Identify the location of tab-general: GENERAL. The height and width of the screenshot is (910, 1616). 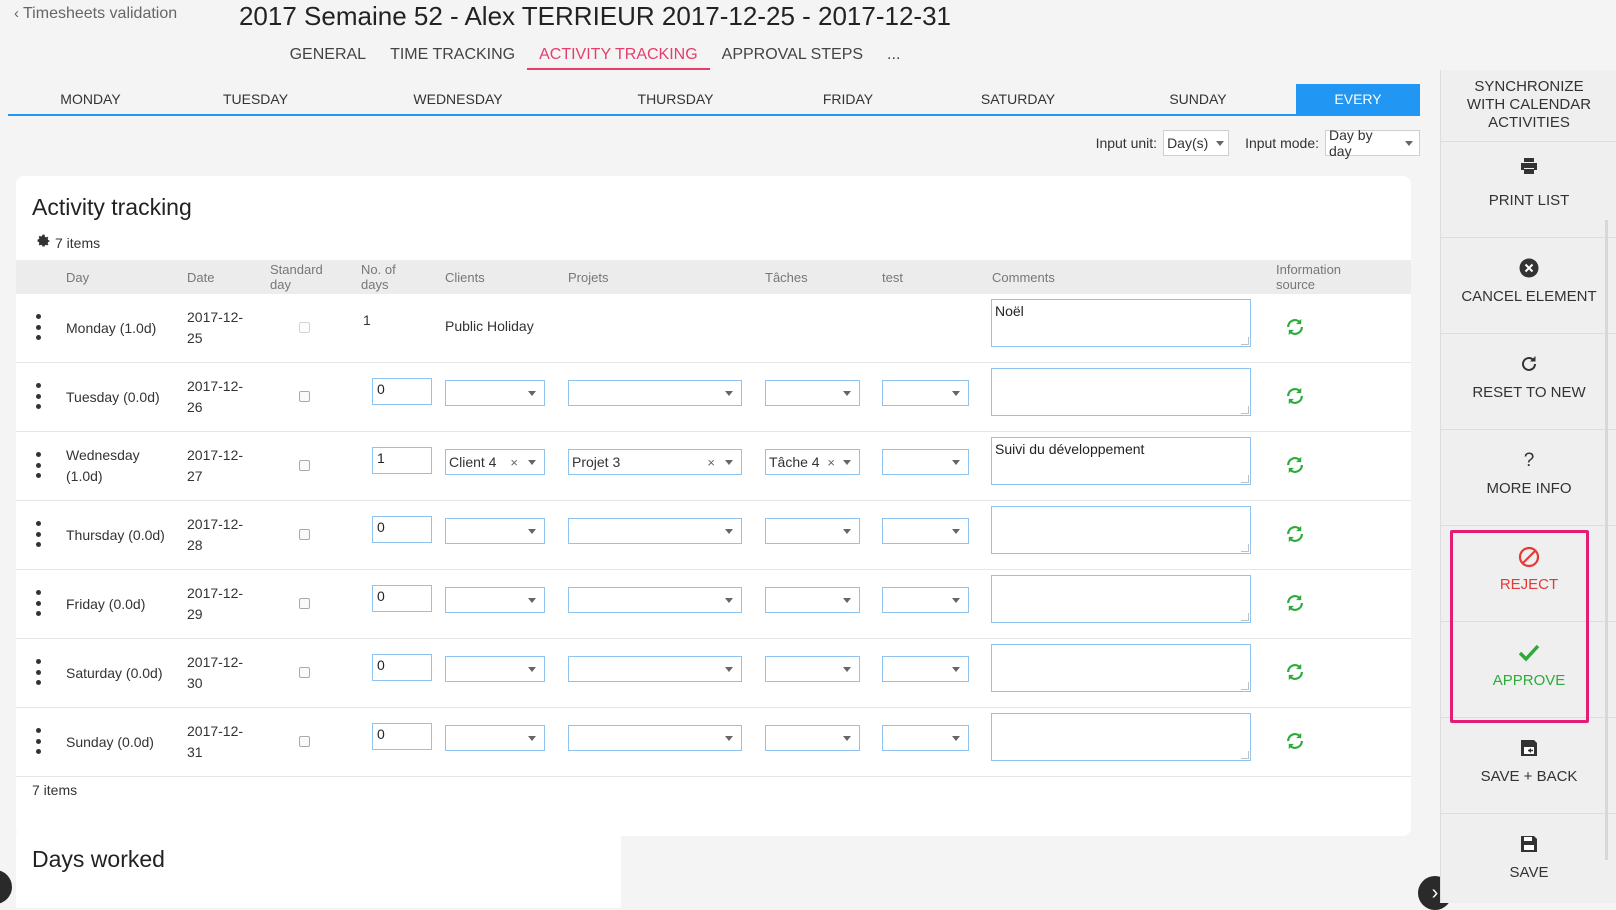
(328, 57).